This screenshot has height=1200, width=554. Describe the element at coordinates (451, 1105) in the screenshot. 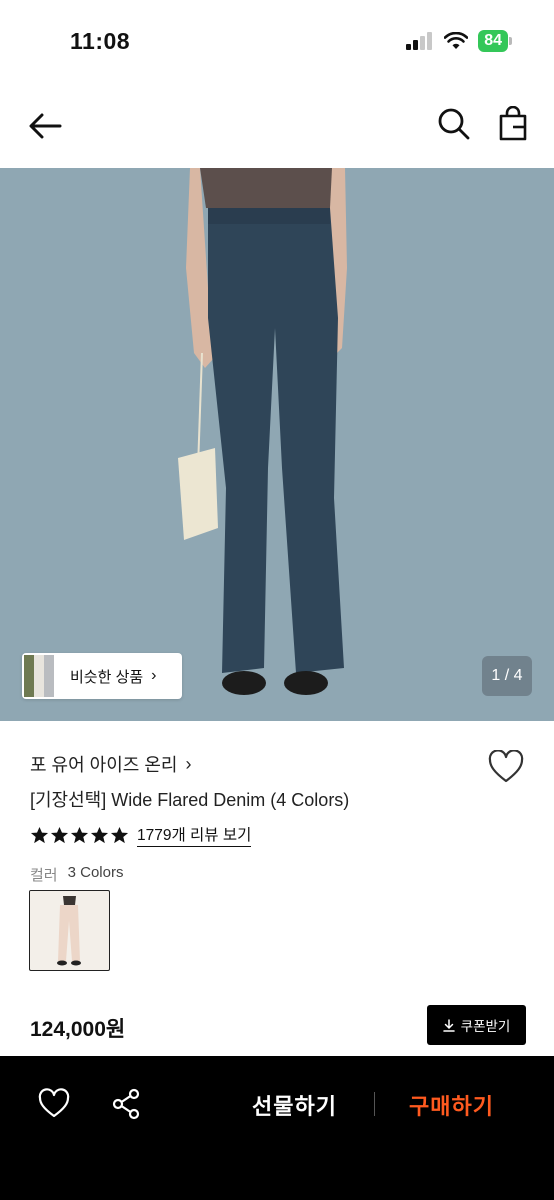

I see `buy-button: 구매하기` at that location.